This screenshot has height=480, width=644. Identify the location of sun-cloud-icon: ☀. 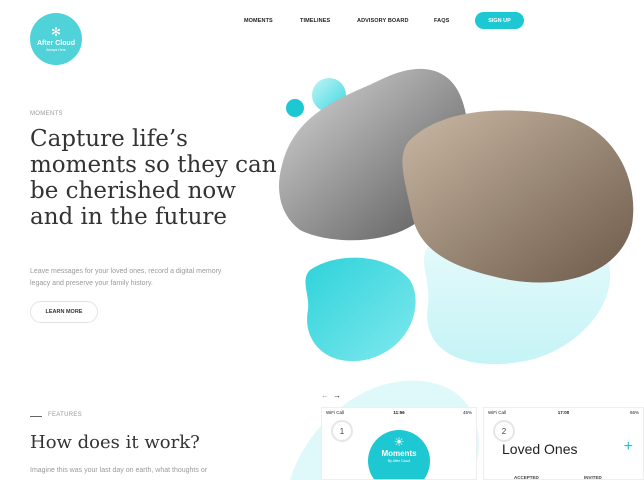
(399, 442).